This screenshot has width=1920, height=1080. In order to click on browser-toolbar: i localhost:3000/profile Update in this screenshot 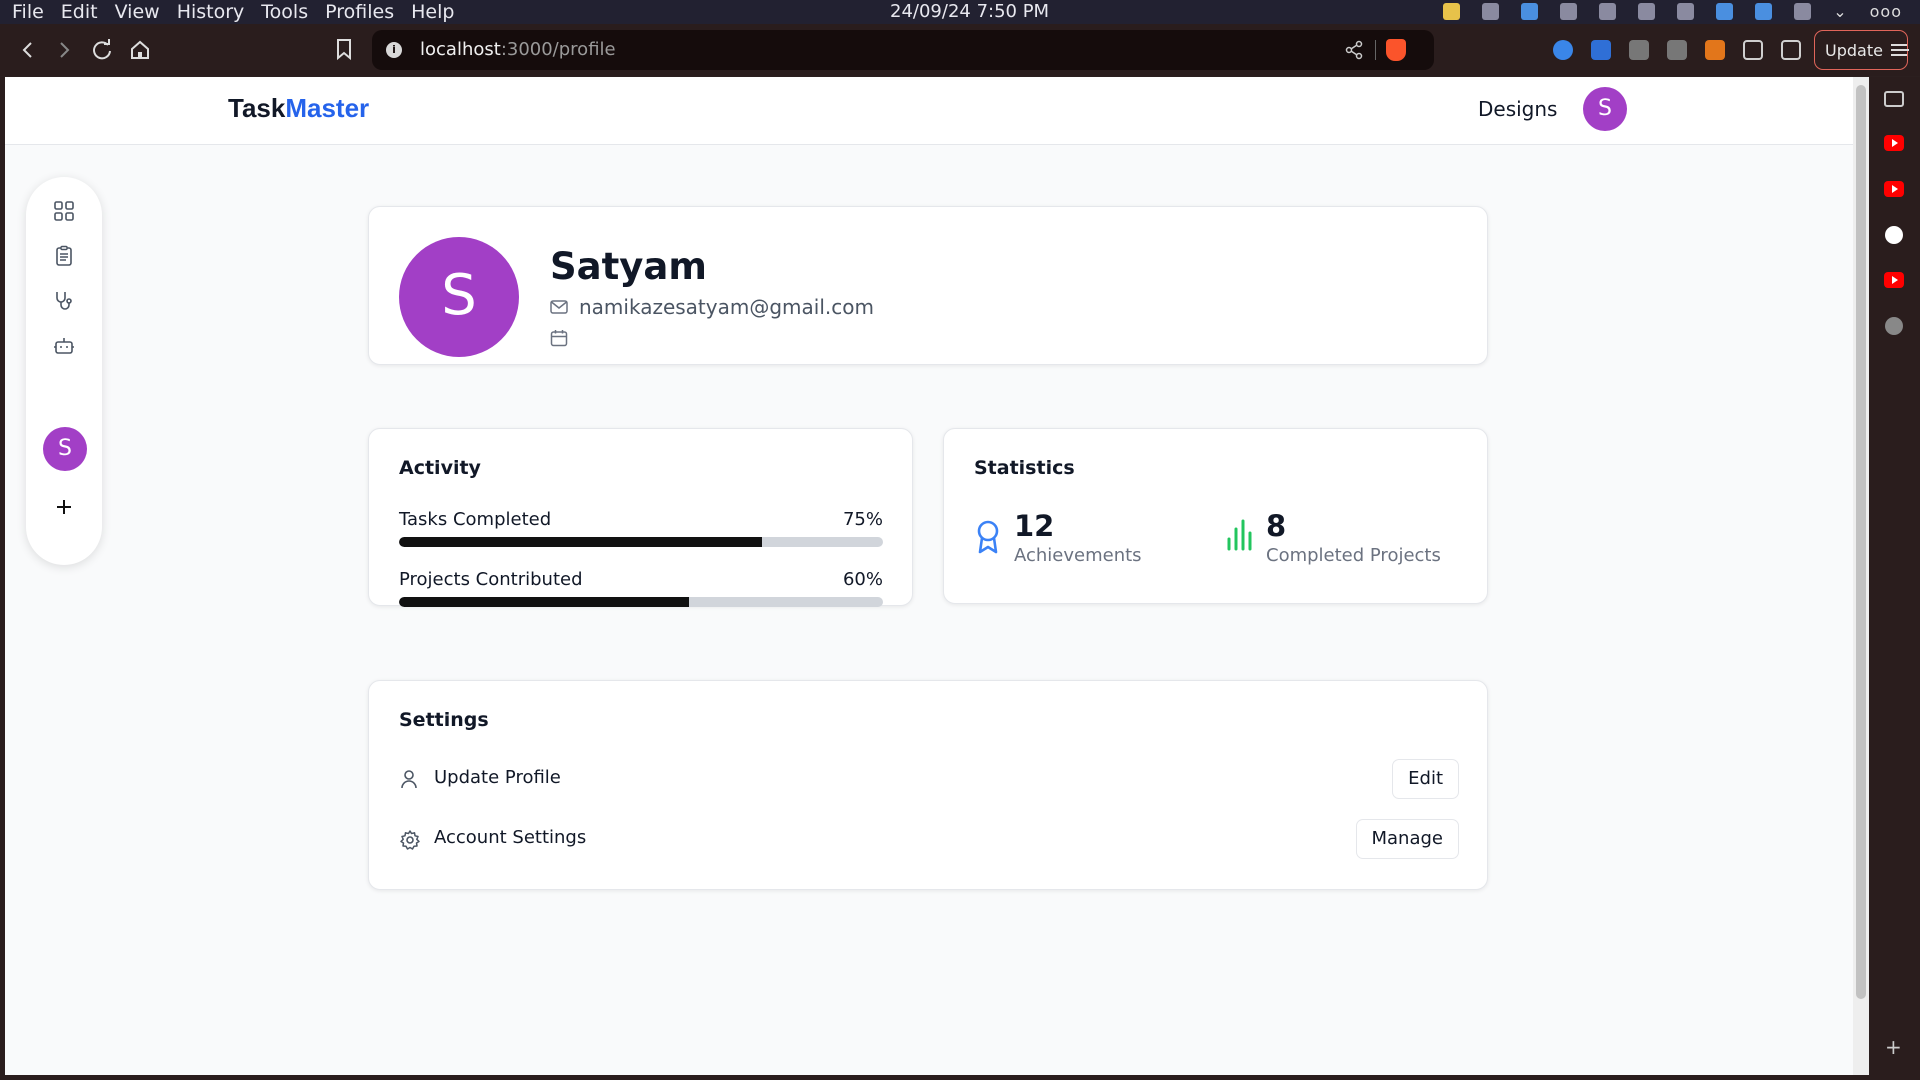, I will do `click(960, 50)`.